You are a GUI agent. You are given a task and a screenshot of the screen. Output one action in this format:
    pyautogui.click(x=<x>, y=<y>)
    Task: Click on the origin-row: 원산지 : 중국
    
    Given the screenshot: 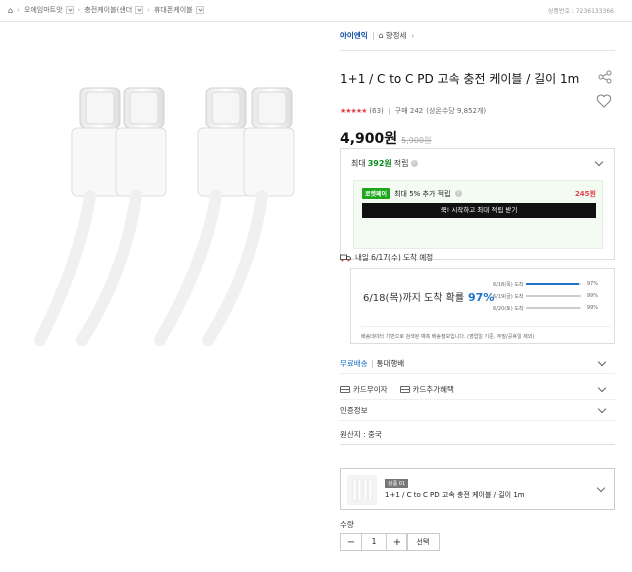 What is the action you would take?
    pyautogui.click(x=477, y=435)
    